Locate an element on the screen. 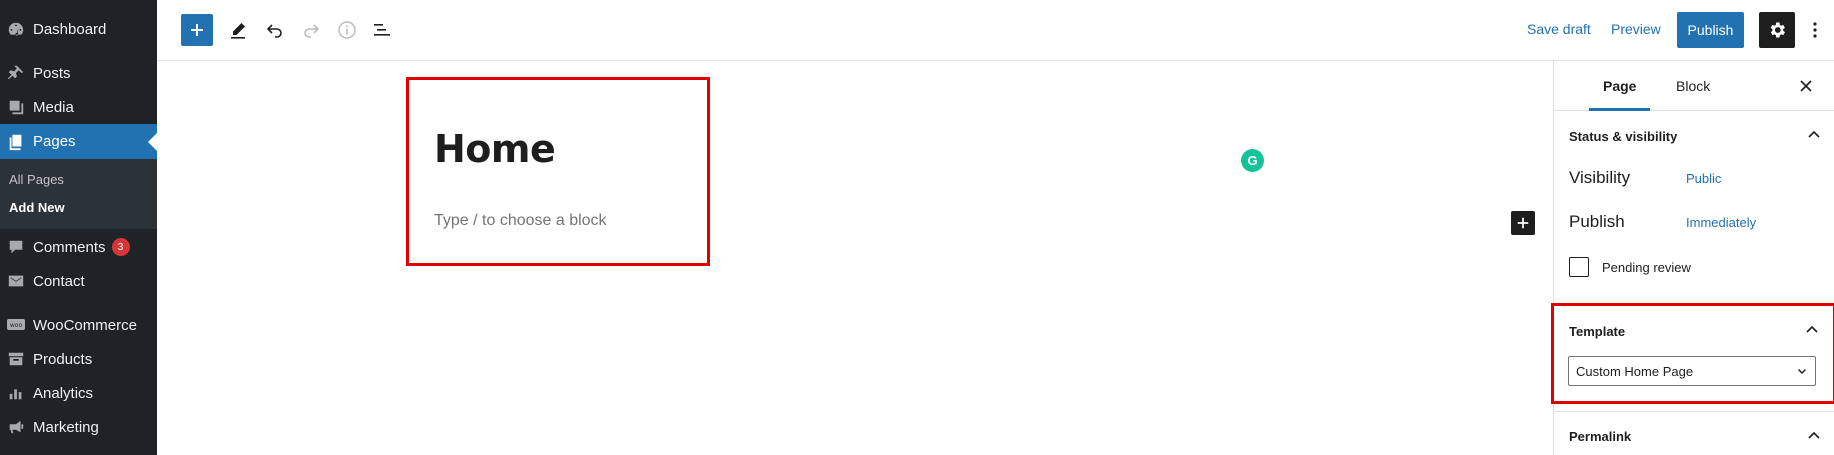 The image size is (1834, 455). grammarly-icon: G is located at coordinates (1252, 160).